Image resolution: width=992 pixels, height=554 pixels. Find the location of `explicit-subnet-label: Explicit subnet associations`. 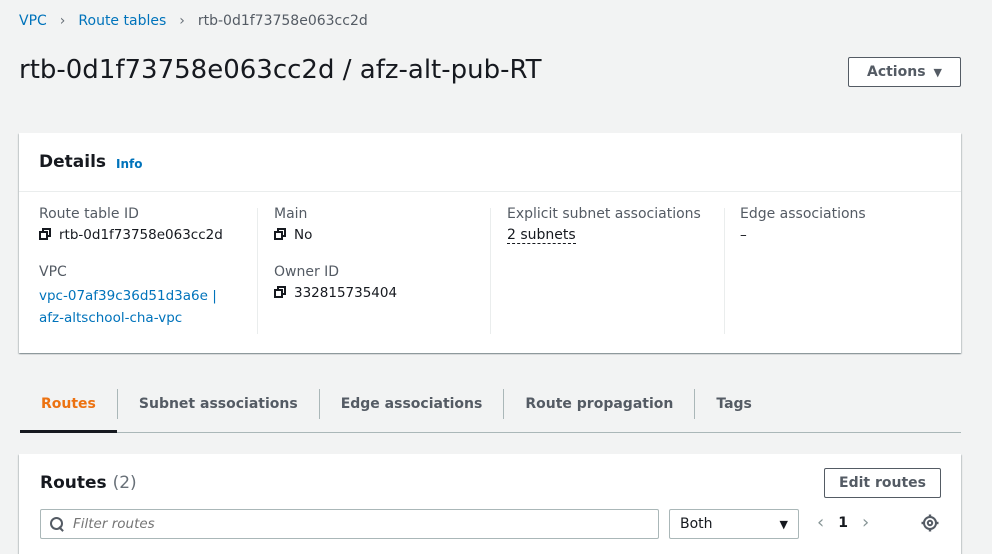

explicit-subnet-label: Explicit subnet associations is located at coordinates (604, 214).